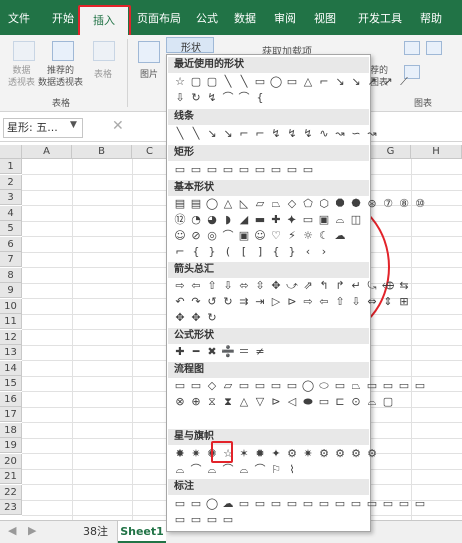 This screenshot has width=462, height=543. Describe the element at coordinates (142, 532) in the screenshot. I see `sheet-tab-active: Sheet1` at that location.